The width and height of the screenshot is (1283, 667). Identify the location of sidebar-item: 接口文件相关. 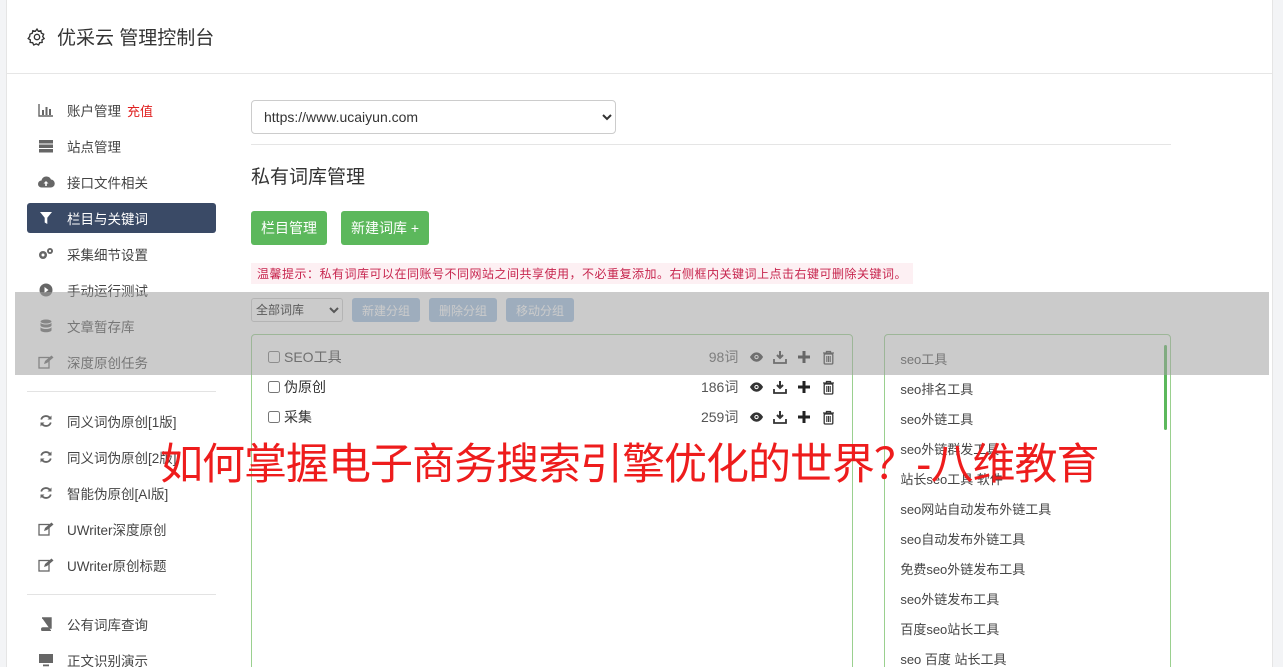
(121, 182).